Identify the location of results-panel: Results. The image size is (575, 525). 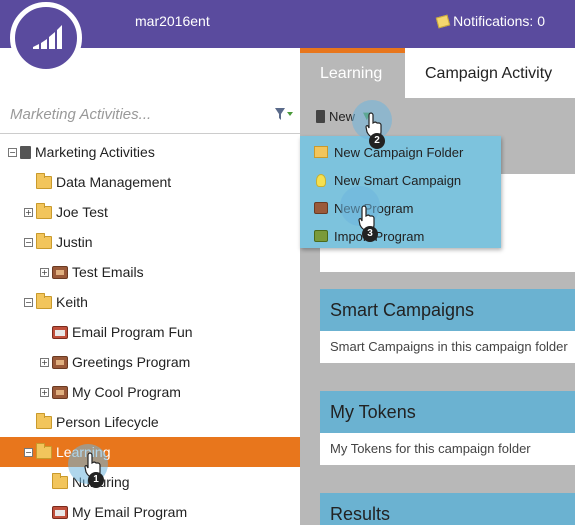
(447, 509).